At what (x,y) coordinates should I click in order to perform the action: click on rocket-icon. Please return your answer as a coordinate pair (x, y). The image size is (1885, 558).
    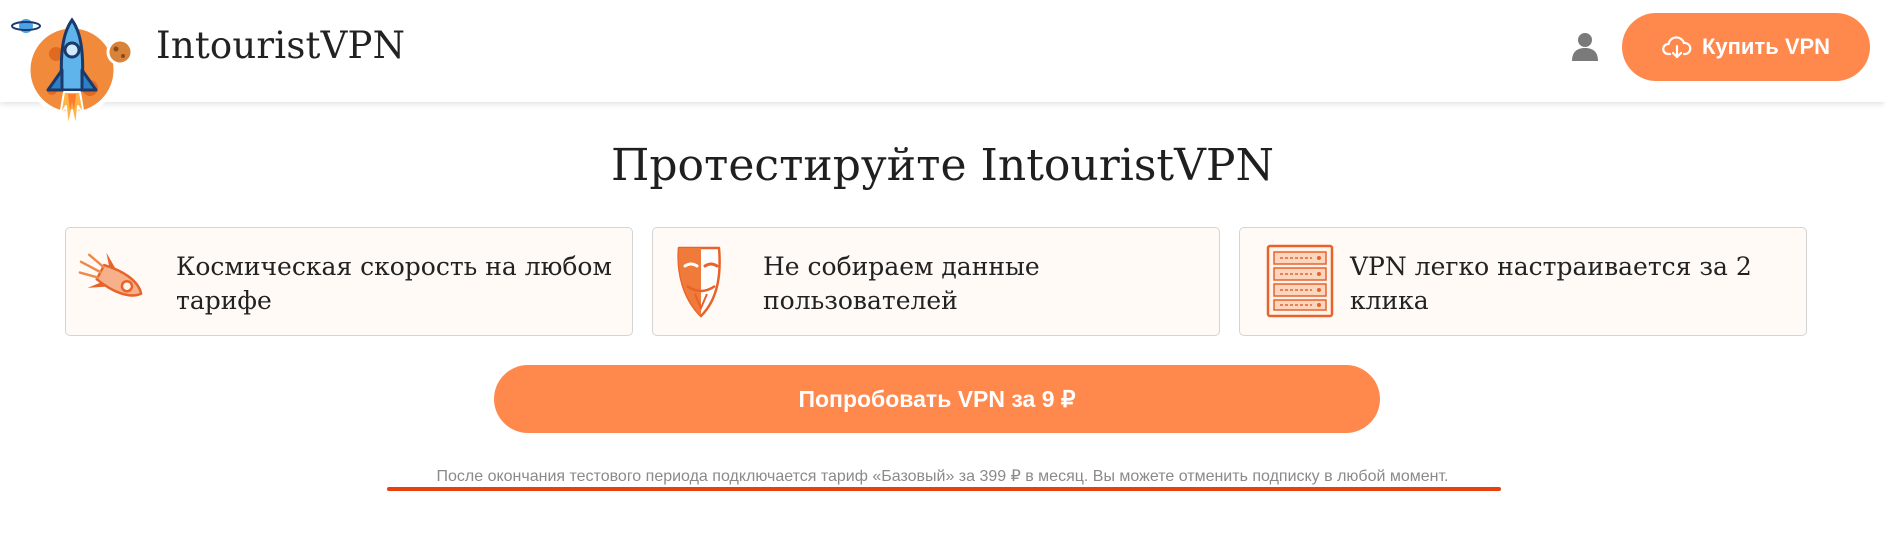
    Looking at the image, I should click on (110, 274).